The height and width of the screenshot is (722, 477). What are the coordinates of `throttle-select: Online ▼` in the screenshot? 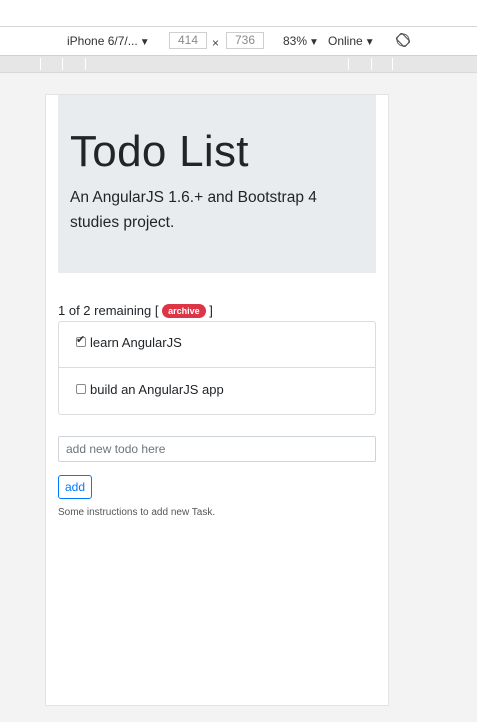 It's located at (351, 41).